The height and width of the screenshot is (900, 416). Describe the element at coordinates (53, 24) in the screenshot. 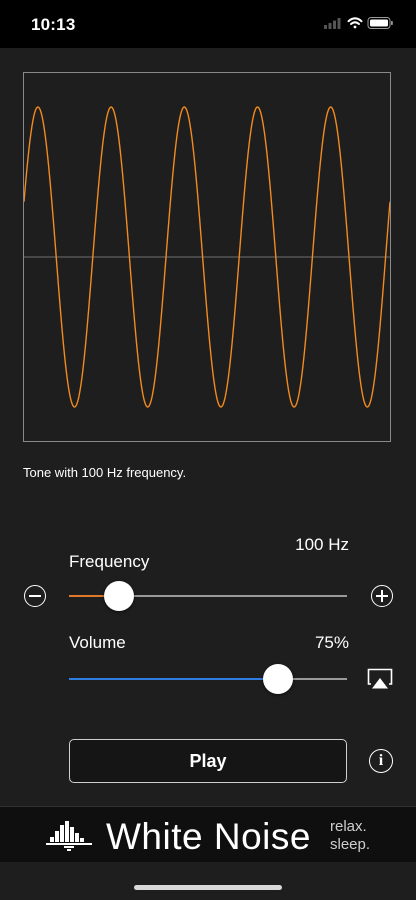

I see `status-time: 10:13` at that location.